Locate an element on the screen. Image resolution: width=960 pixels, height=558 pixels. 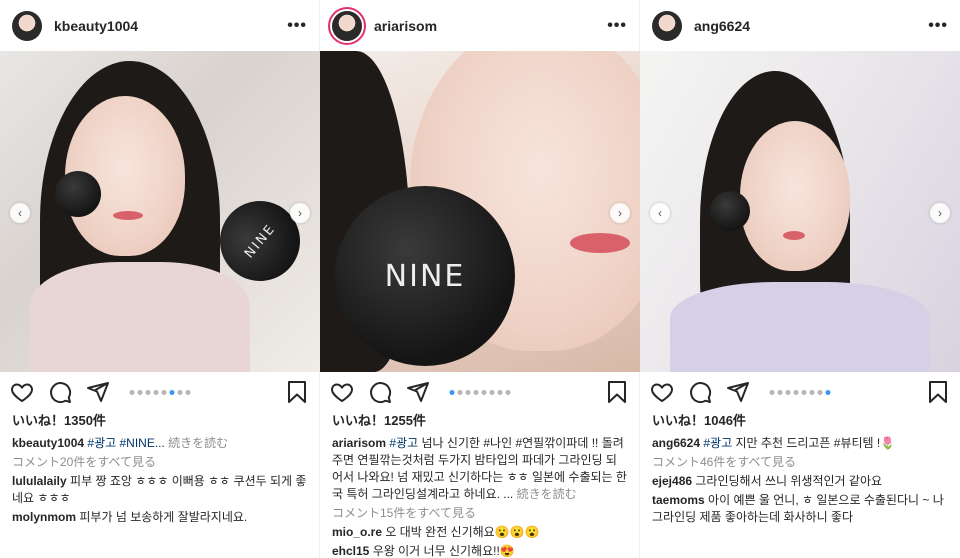
caption-text: 지만 추천 드리고픈 #뷰티템 !🌷 is located at coordinates (815, 443).